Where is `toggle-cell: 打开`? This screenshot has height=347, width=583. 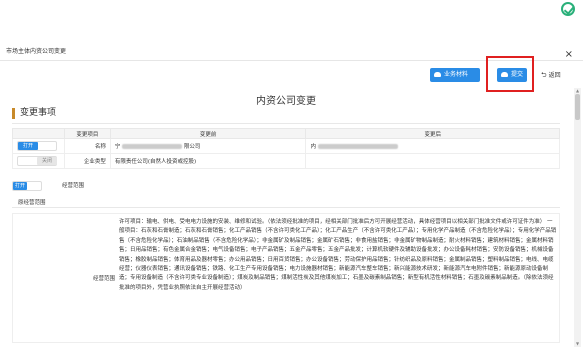 toggle-cell: 打开 is located at coordinates (38, 146).